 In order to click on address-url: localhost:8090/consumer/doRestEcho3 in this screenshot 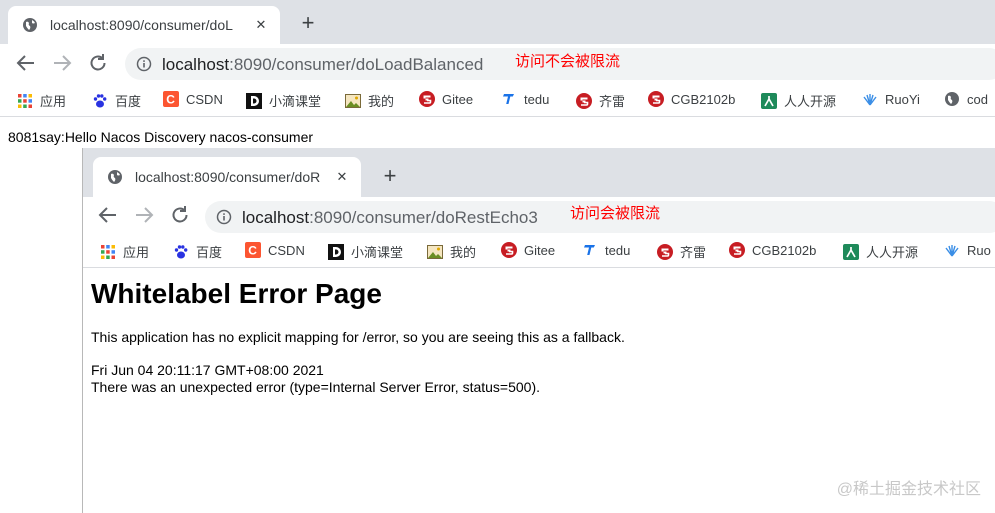, I will do `click(390, 218)`.